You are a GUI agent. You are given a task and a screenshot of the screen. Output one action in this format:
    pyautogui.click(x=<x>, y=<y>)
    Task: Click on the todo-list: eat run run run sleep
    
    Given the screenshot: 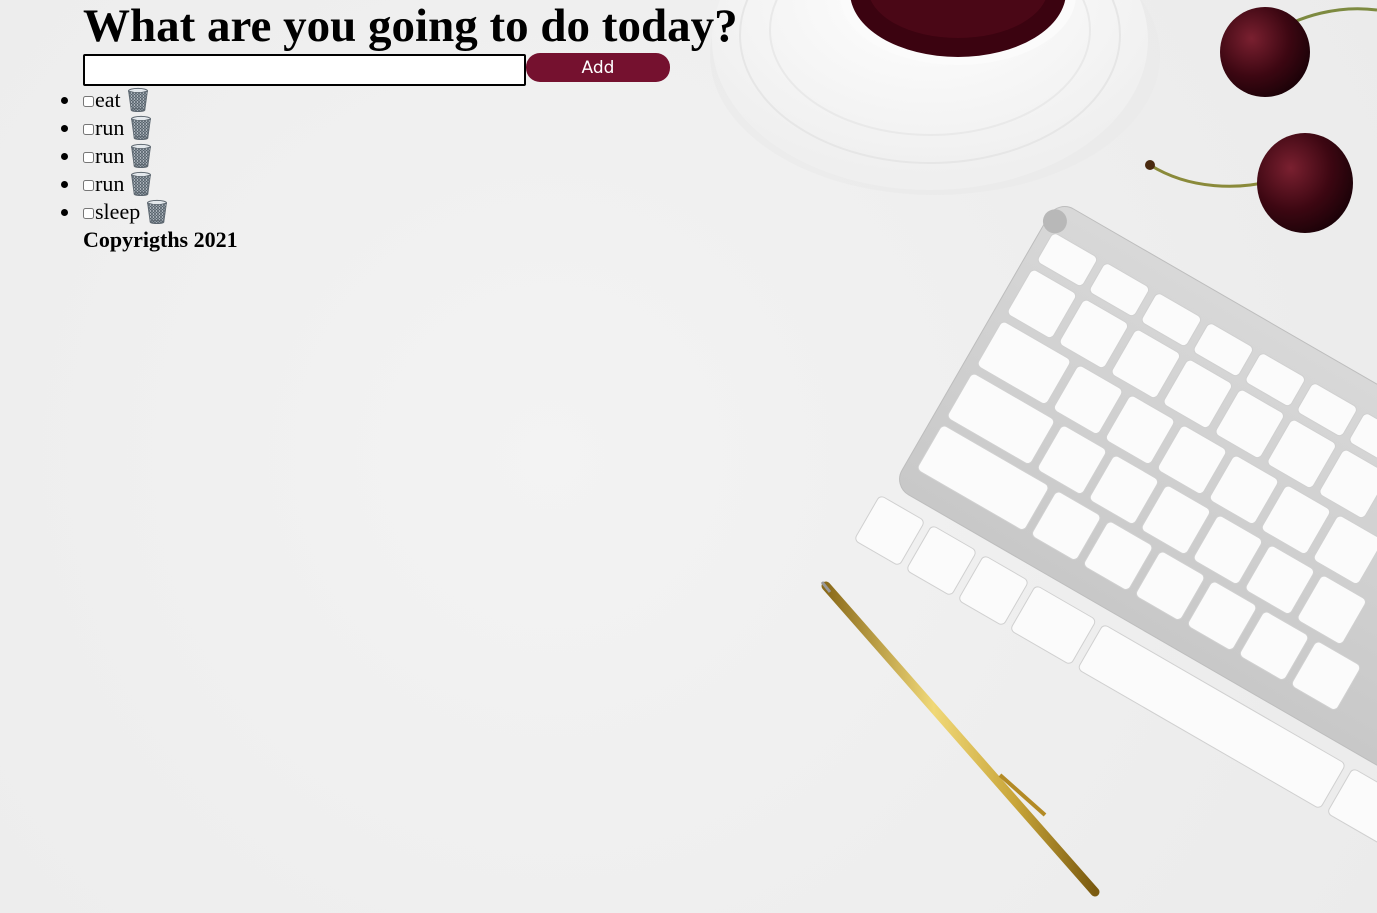 What is the action you would take?
    pyautogui.click(x=399, y=156)
    